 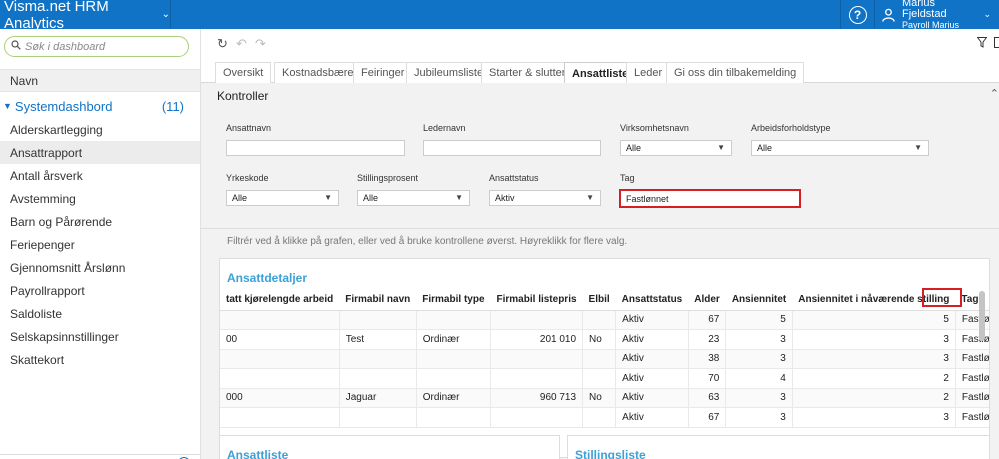 I want to click on ledernavn-label: Ledernavn, so click(x=444, y=128).